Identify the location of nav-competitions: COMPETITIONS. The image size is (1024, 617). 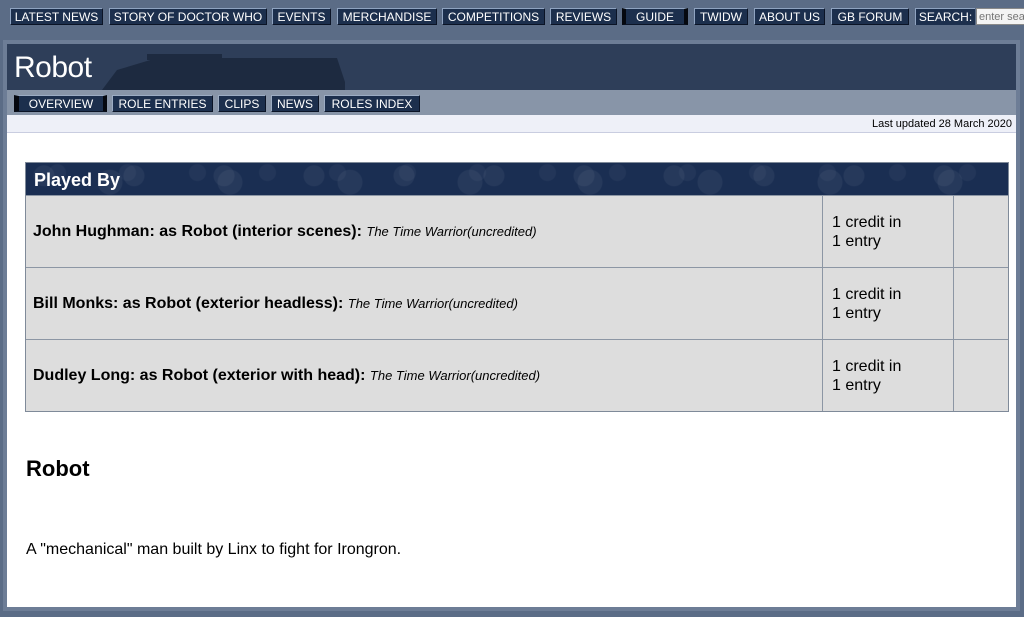
(493, 16).